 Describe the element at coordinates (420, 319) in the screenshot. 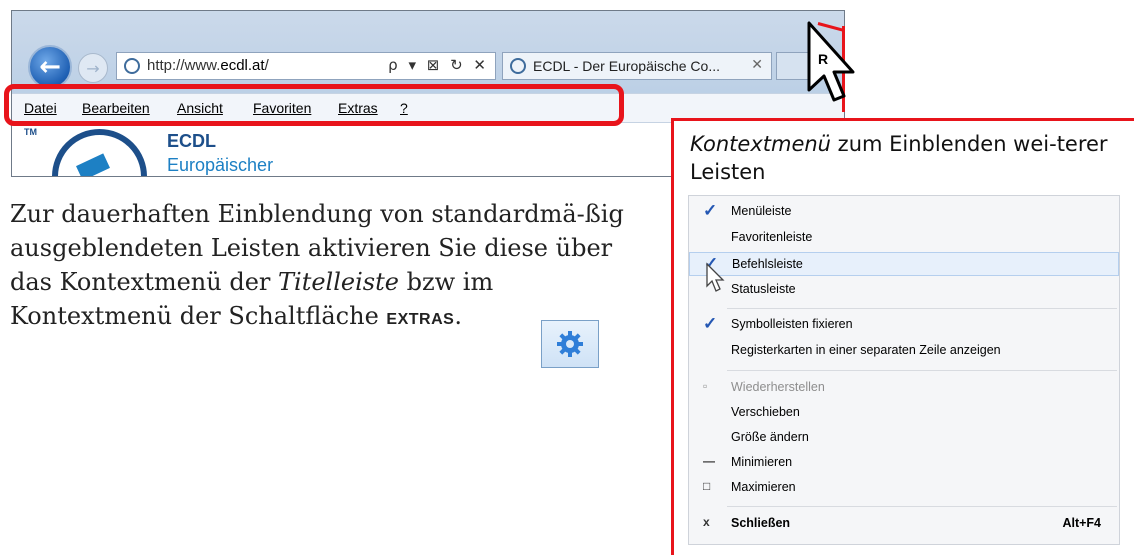

I see `extras-term: EXTRAS` at that location.